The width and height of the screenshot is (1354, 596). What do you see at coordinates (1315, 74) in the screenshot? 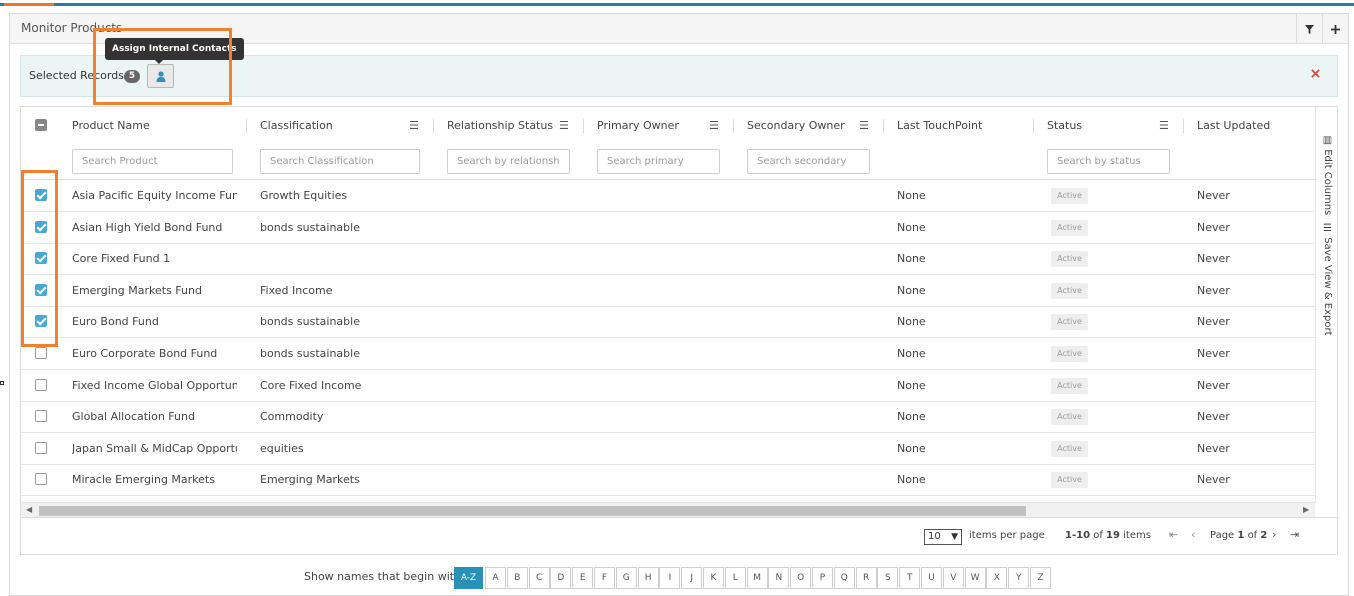
I see `clear-selection-button` at bounding box center [1315, 74].